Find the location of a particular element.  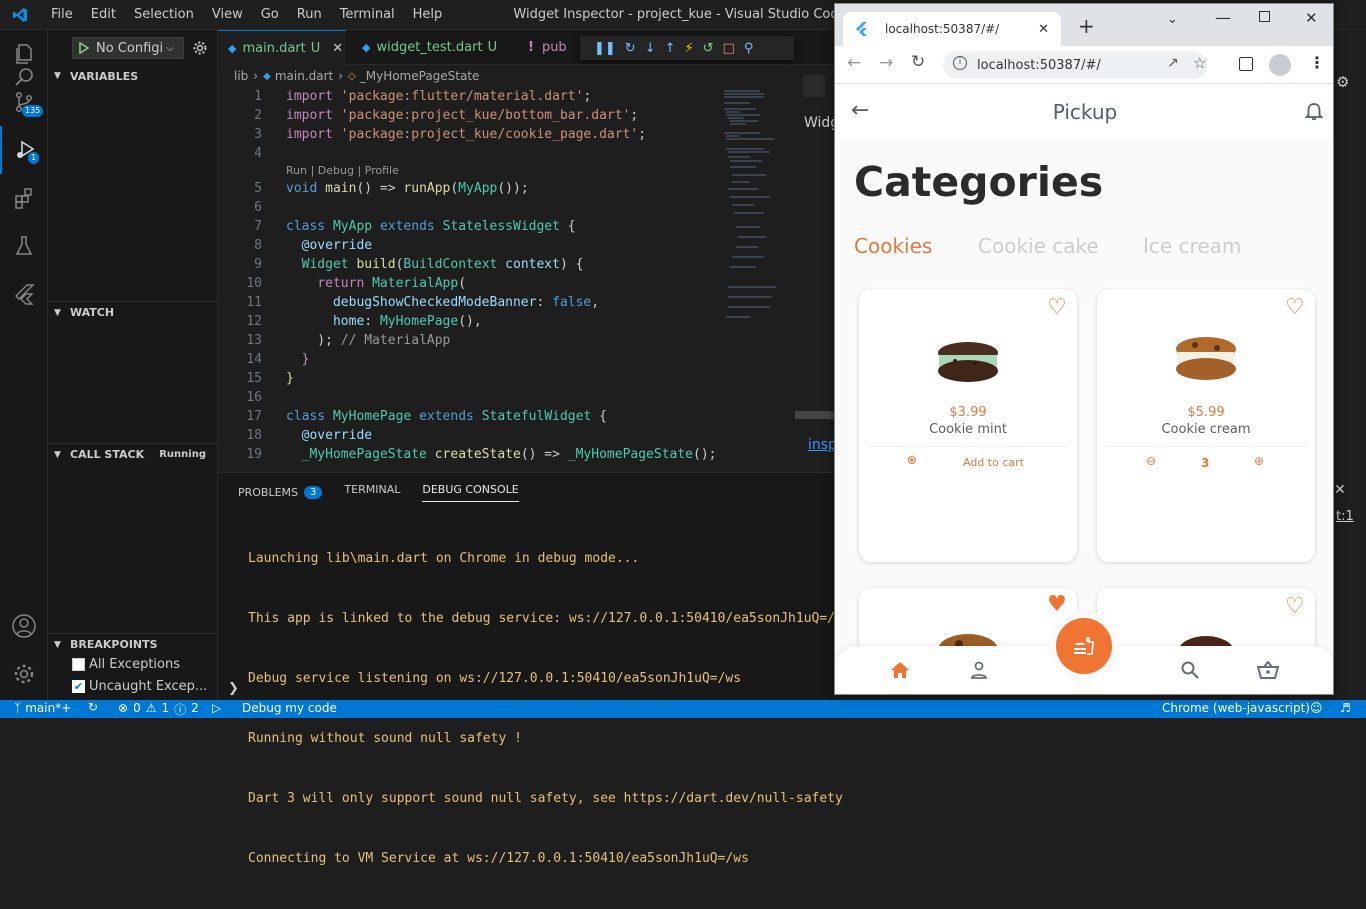

minimap is located at coordinates (750, 207).